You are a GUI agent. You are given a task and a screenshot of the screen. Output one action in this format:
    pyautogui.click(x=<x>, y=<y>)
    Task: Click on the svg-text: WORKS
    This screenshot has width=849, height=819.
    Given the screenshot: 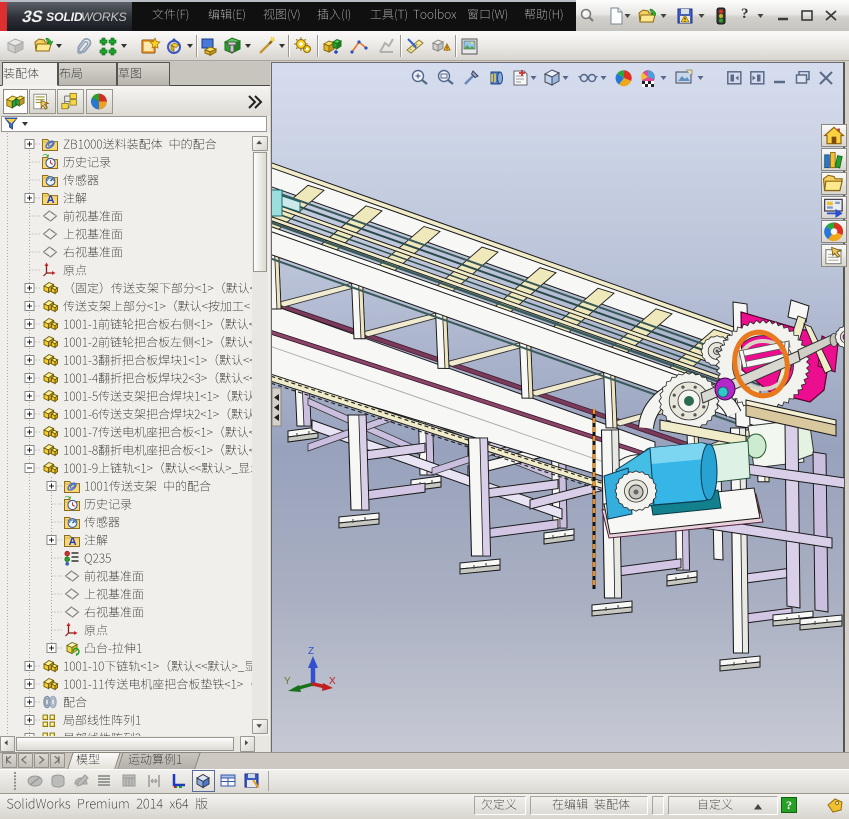 What is the action you would take?
    pyautogui.click(x=104, y=17)
    